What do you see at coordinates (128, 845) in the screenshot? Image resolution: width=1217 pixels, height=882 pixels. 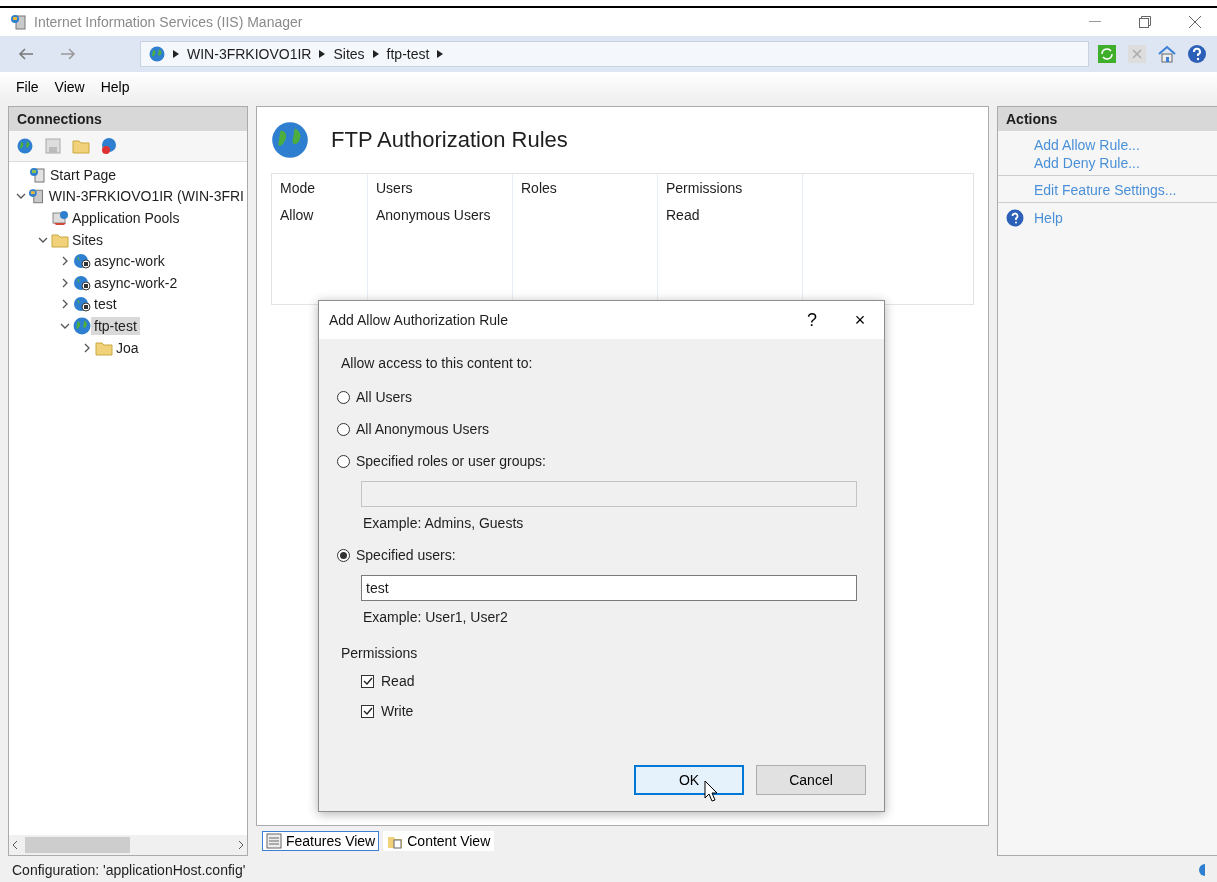 I see `horizontal-scrollbar` at bounding box center [128, 845].